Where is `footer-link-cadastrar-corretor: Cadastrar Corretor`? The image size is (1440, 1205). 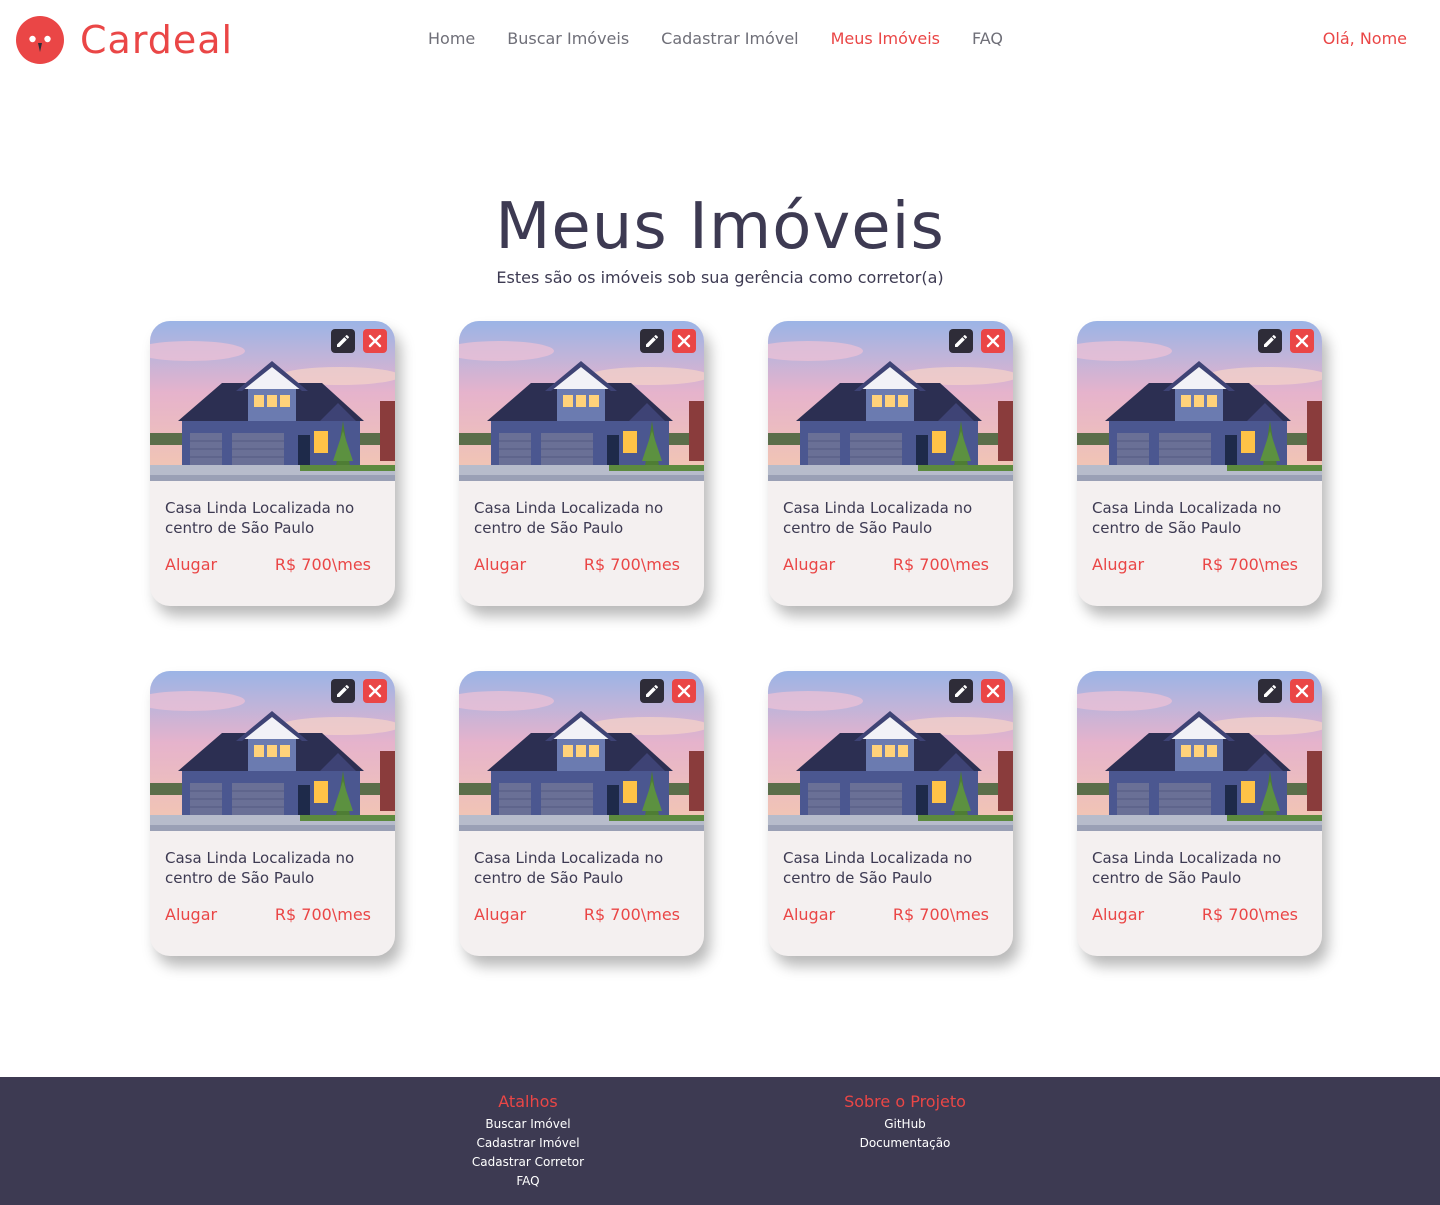
footer-link-cadastrar-corretor: Cadastrar Corretor is located at coordinates (528, 1162).